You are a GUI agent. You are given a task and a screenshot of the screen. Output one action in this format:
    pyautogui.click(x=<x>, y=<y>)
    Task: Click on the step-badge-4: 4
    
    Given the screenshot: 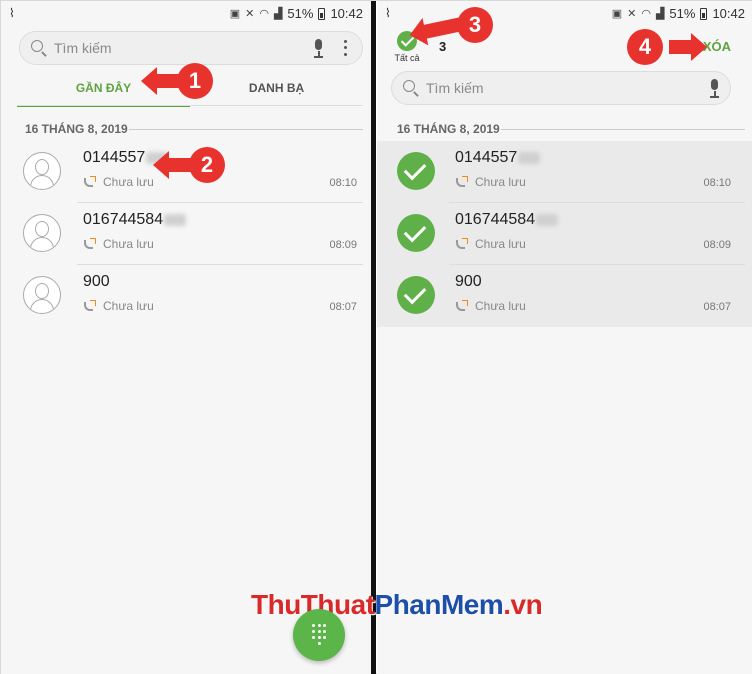 What is the action you would take?
    pyautogui.click(x=645, y=47)
    